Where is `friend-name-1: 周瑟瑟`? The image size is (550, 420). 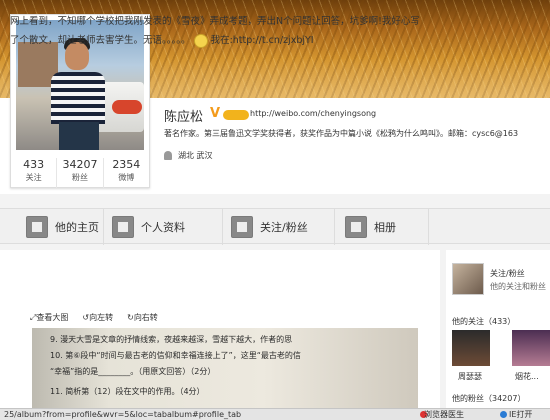 friend-name-1: 周瑟瑟 is located at coordinates (470, 376).